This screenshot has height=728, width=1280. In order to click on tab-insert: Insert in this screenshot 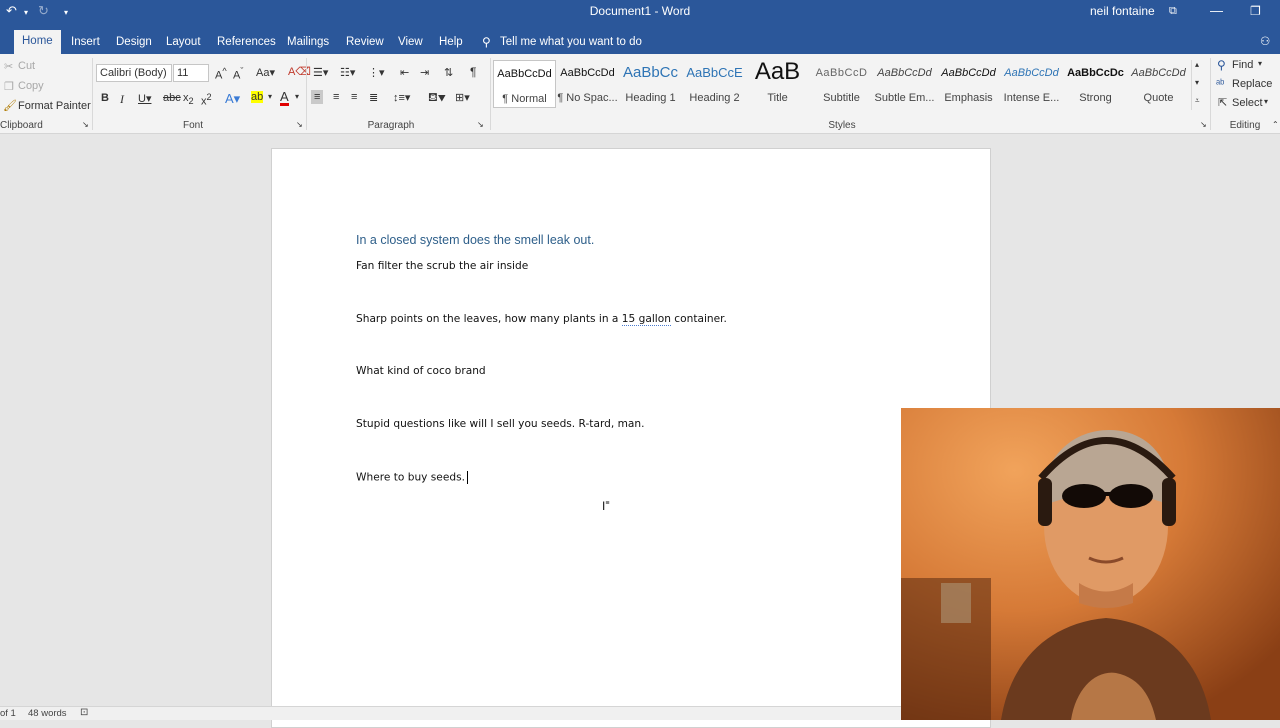, I will do `click(85, 43)`.